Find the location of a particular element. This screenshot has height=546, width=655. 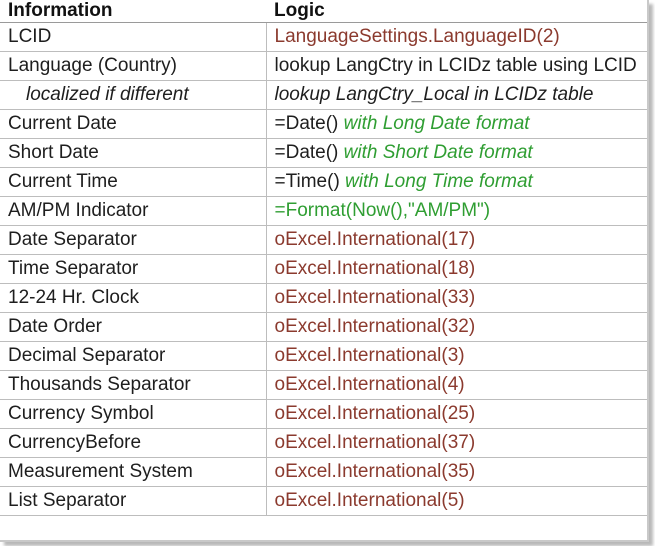

information-cell: Thousands Separator is located at coordinates (133, 385).